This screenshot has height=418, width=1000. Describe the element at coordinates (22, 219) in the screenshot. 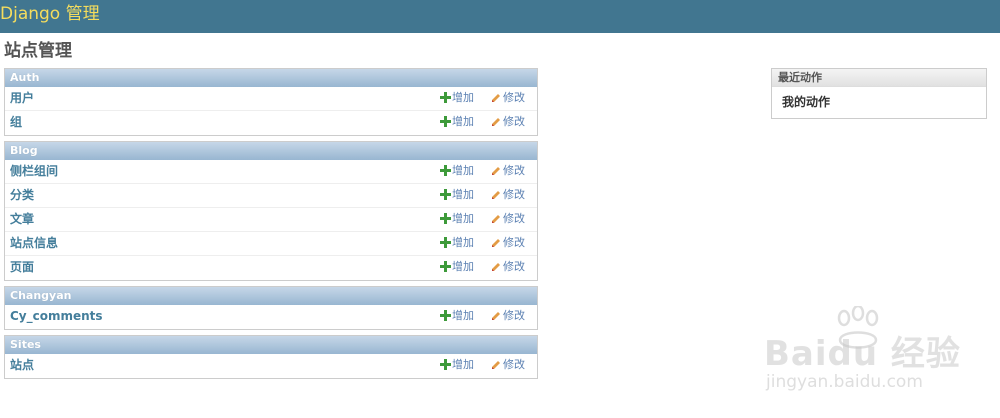

I see `model-link: 文章` at that location.